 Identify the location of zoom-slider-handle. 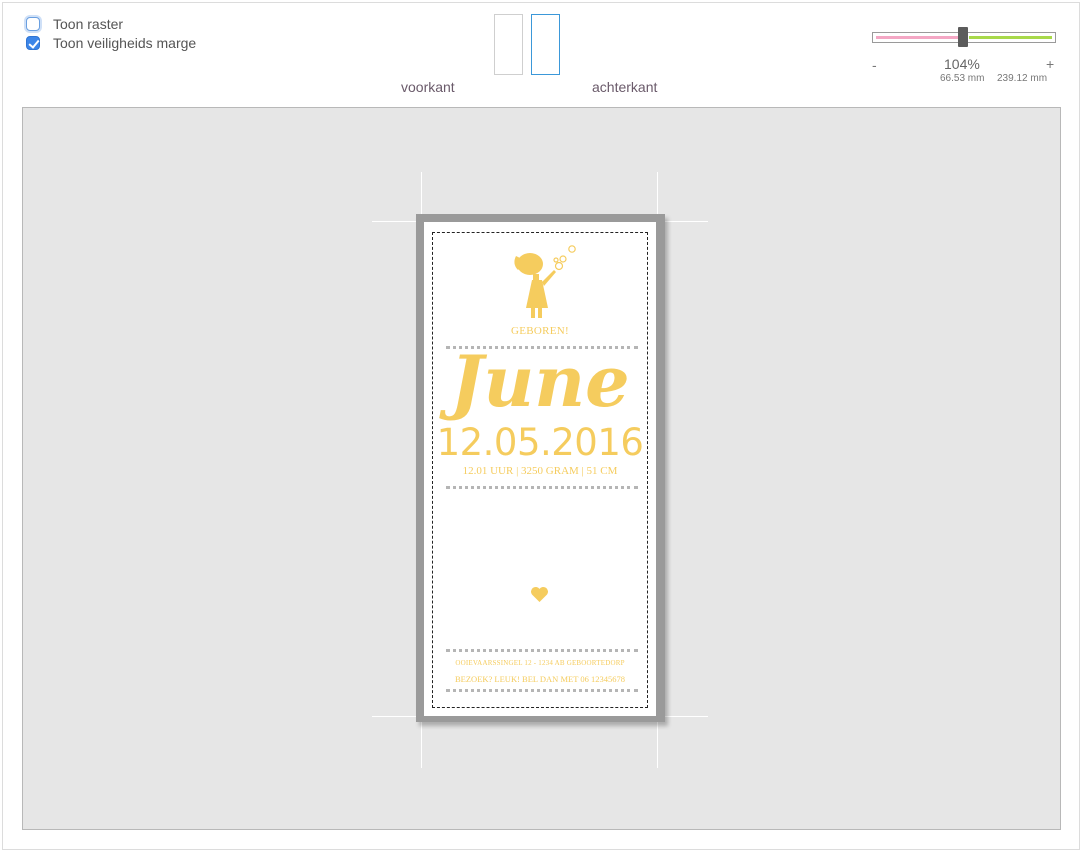
(963, 37).